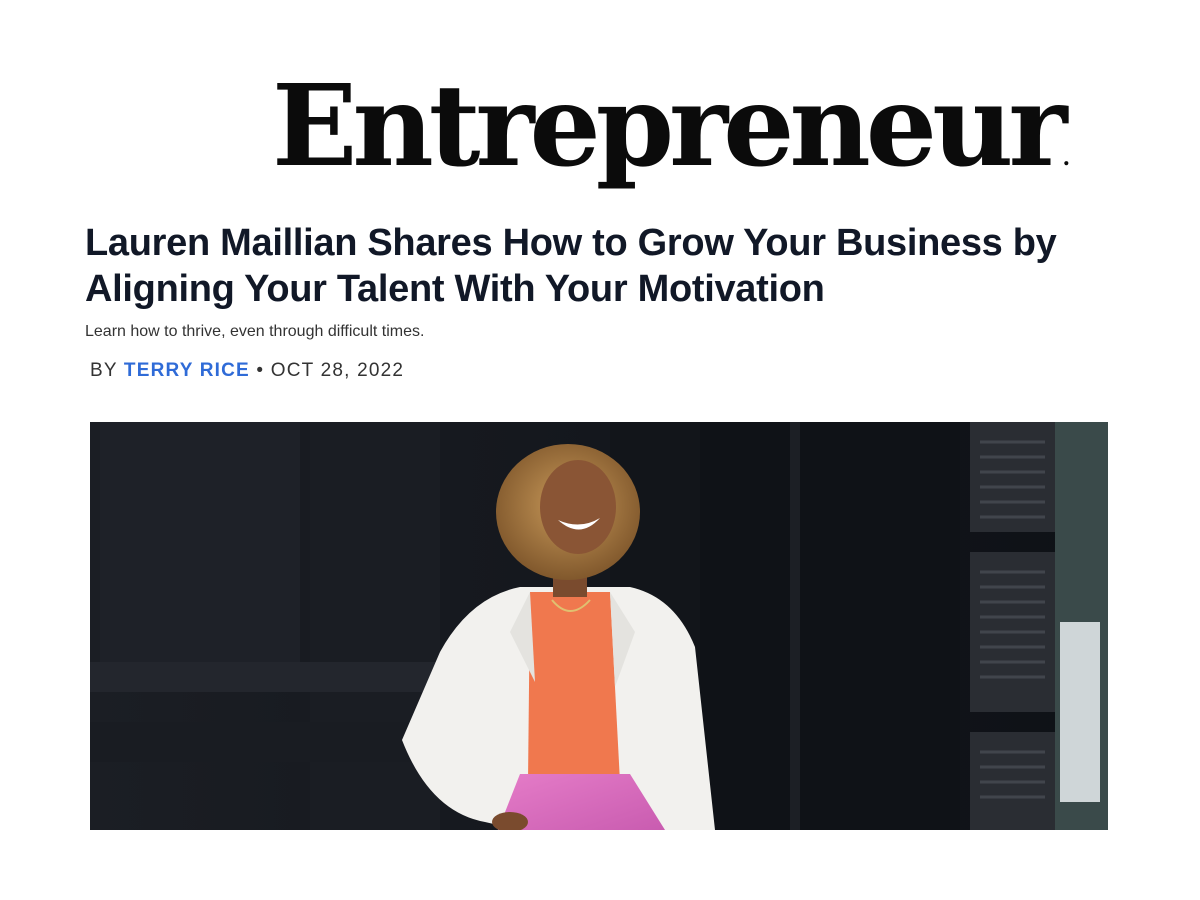  What do you see at coordinates (104, 370) in the screenshot?
I see `byline-prefix: BY` at bounding box center [104, 370].